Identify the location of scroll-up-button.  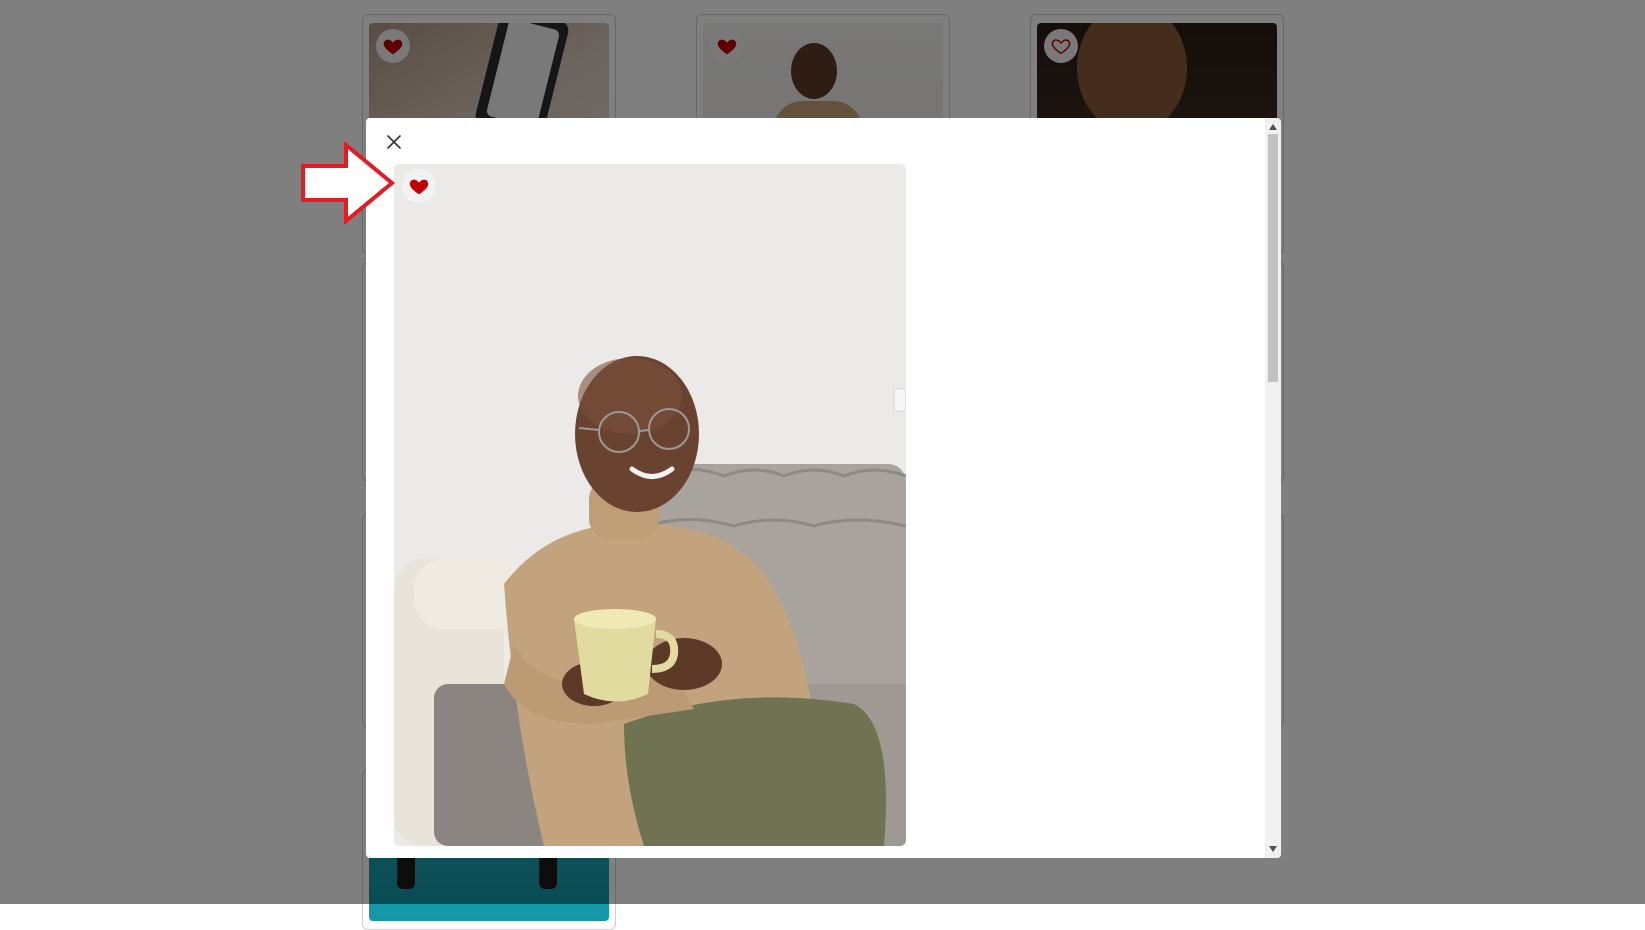
(1273, 127).